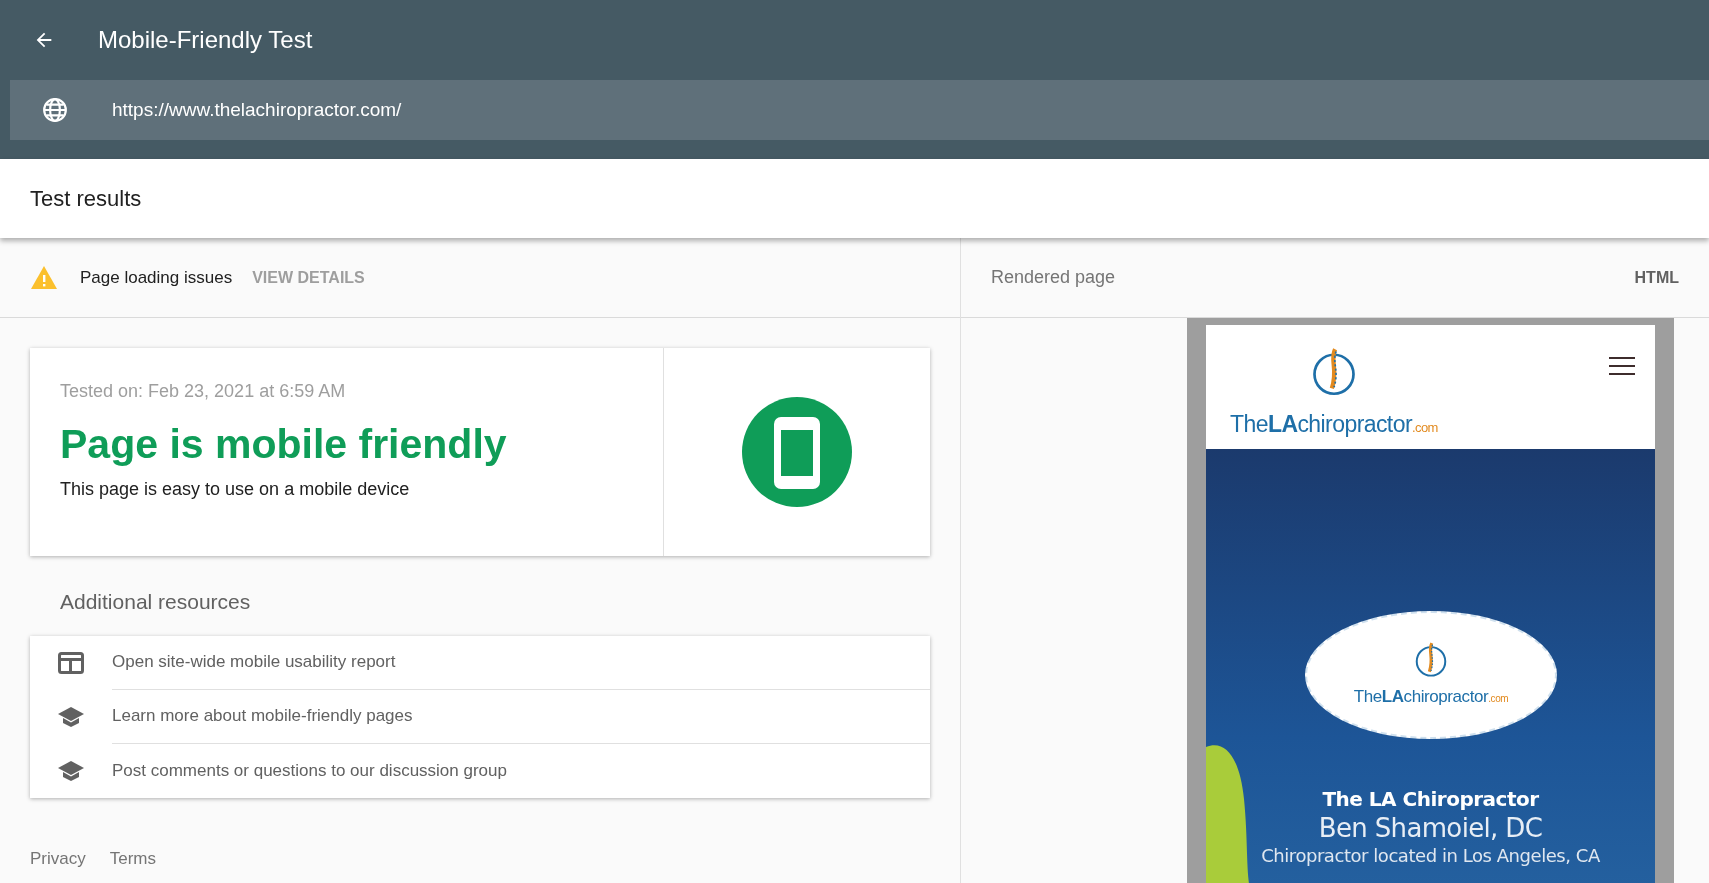  I want to click on view-tab: Rendered page, so click(1053, 277).